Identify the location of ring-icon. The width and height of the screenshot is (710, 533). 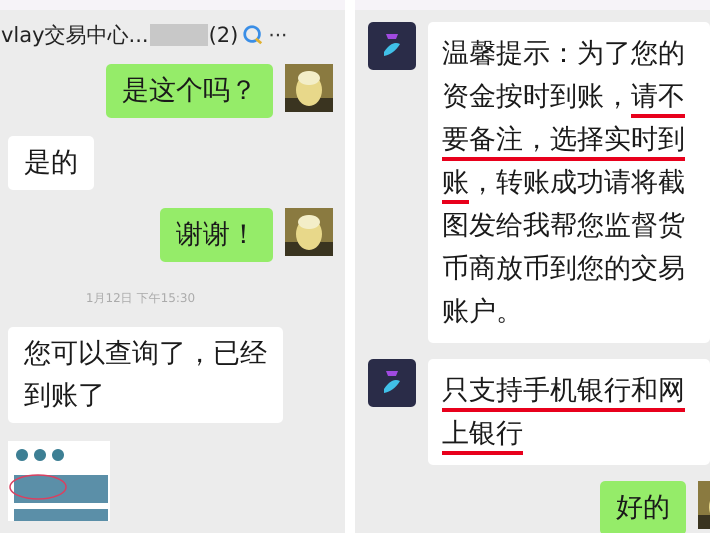
(253, 35).